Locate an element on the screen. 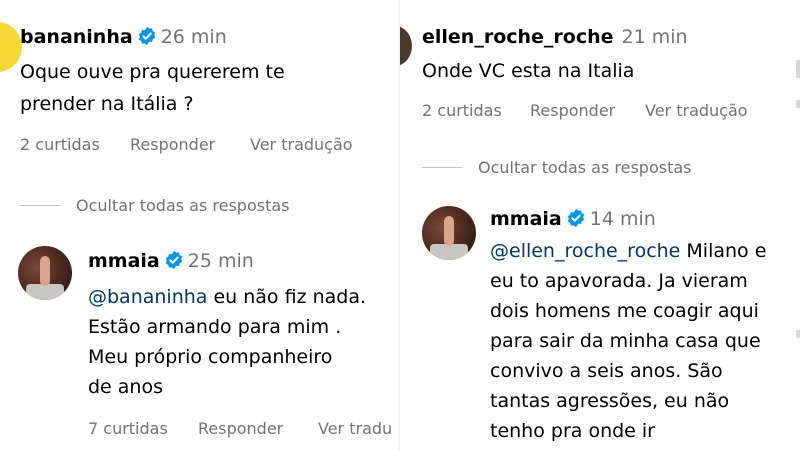  comment-username: ellen_roche_roche is located at coordinates (518, 37).